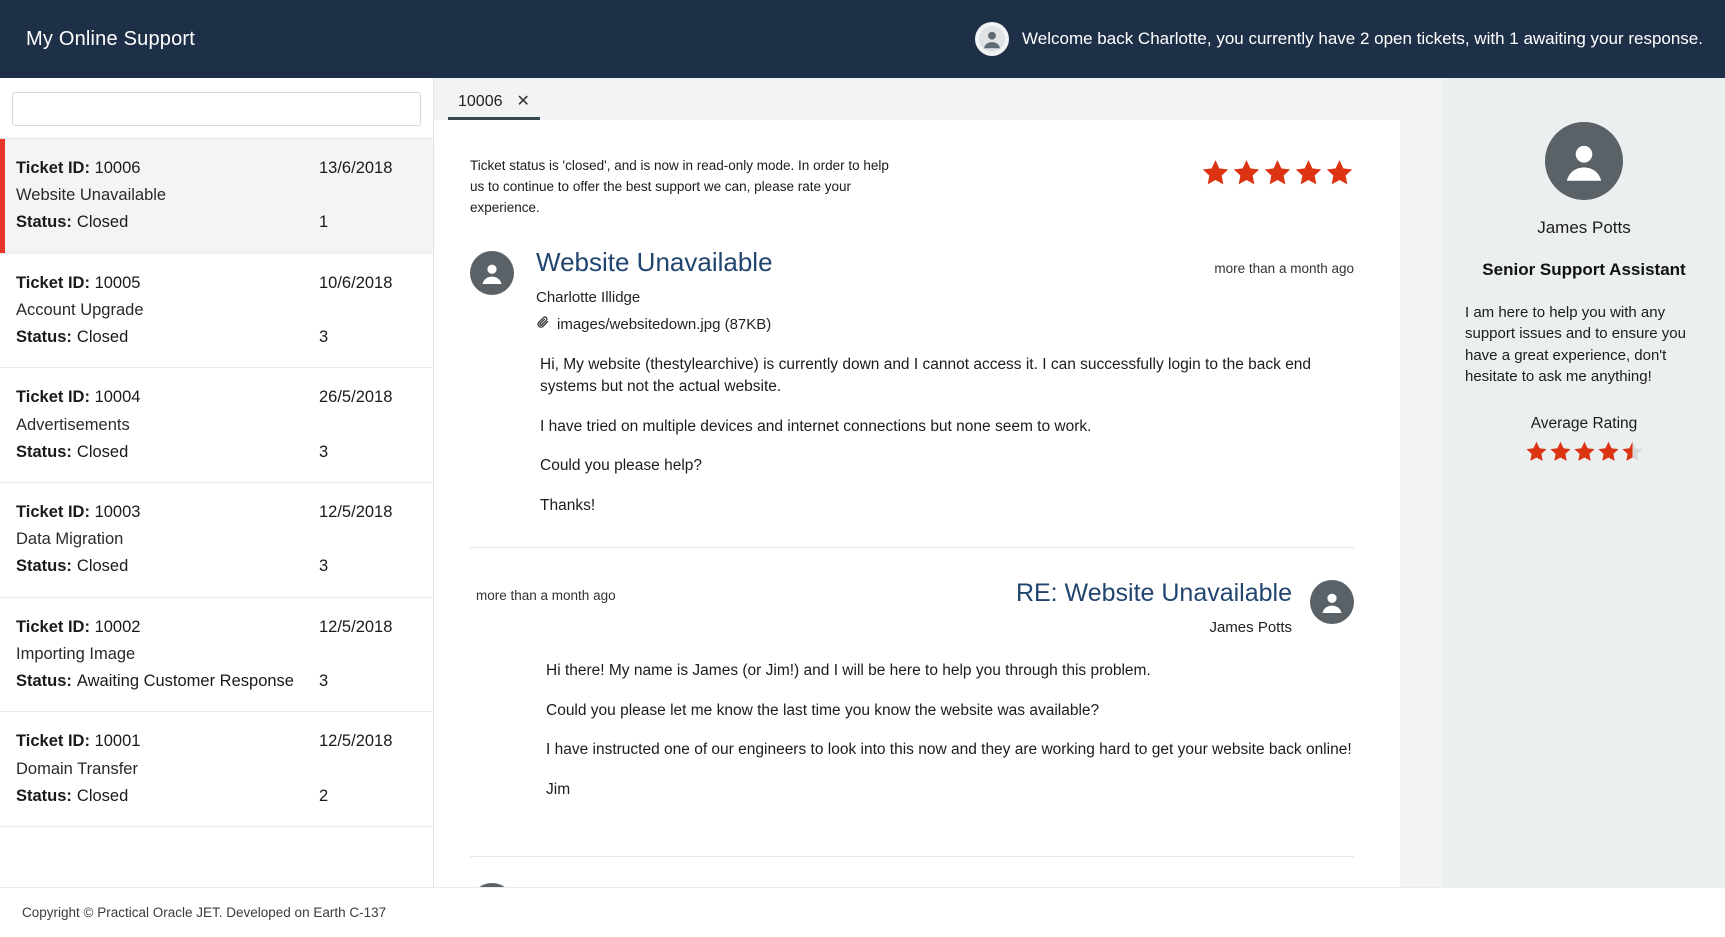  I want to click on reply-meta: RE: Website Unavailable James Potts, so click(1154, 607).